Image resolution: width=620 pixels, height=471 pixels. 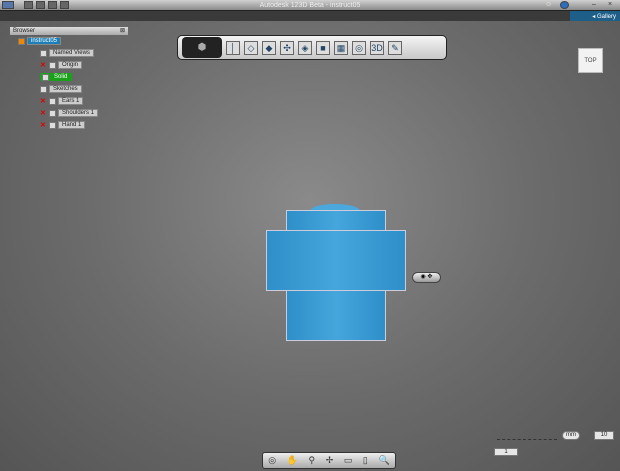 I want to click on main-toolbar: ⬢ │ ◇ ◆ ✣ ◈ ■ ▦ ◎ 3D ✎, so click(x=312, y=47).